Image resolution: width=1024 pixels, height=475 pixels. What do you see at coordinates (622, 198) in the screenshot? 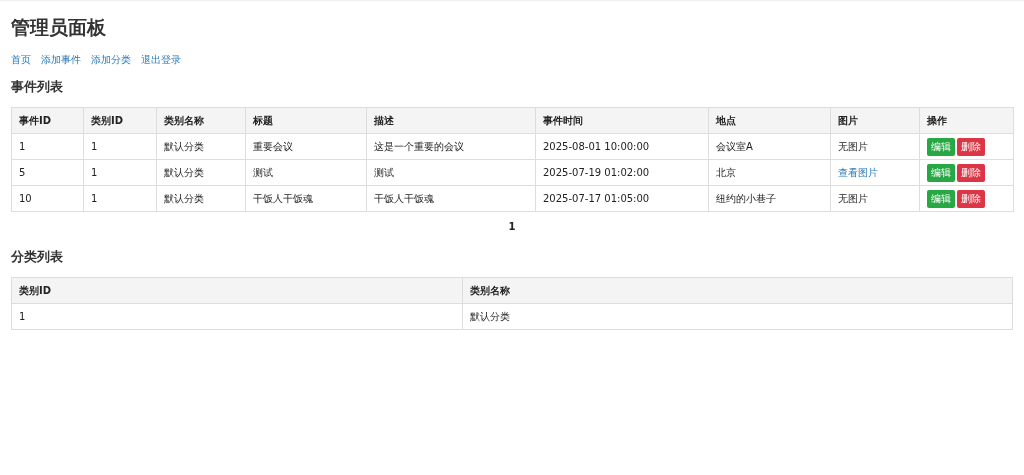
I see `table-cell: 2025-07-17 01:05:00` at bounding box center [622, 198].